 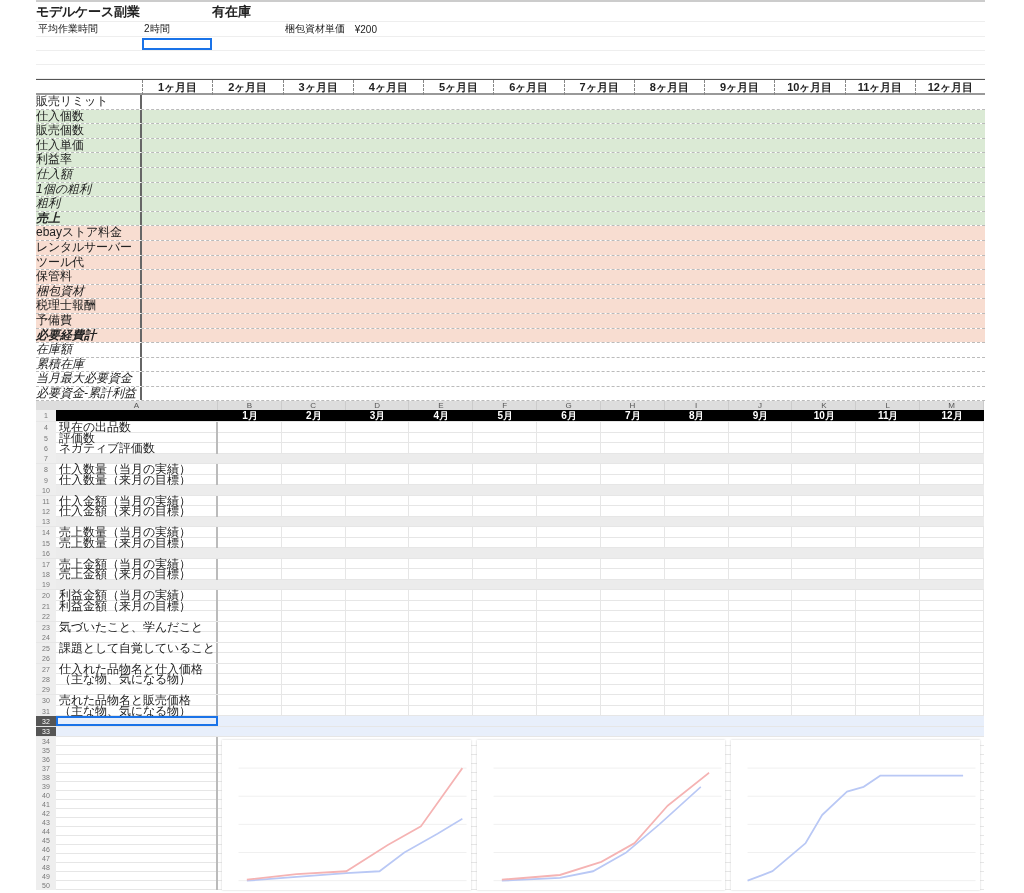 What do you see at coordinates (569, 416) in the screenshot?
I see `month-header: 6月` at bounding box center [569, 416].